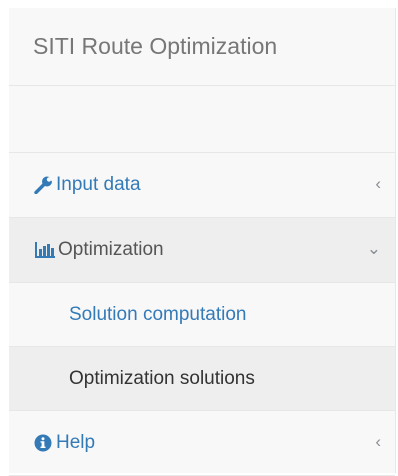  What do you see at coordinates (202, 443) in the screenshot?
I see `sidebar-item-help: Help ‹` at bounding box center [202, 443].